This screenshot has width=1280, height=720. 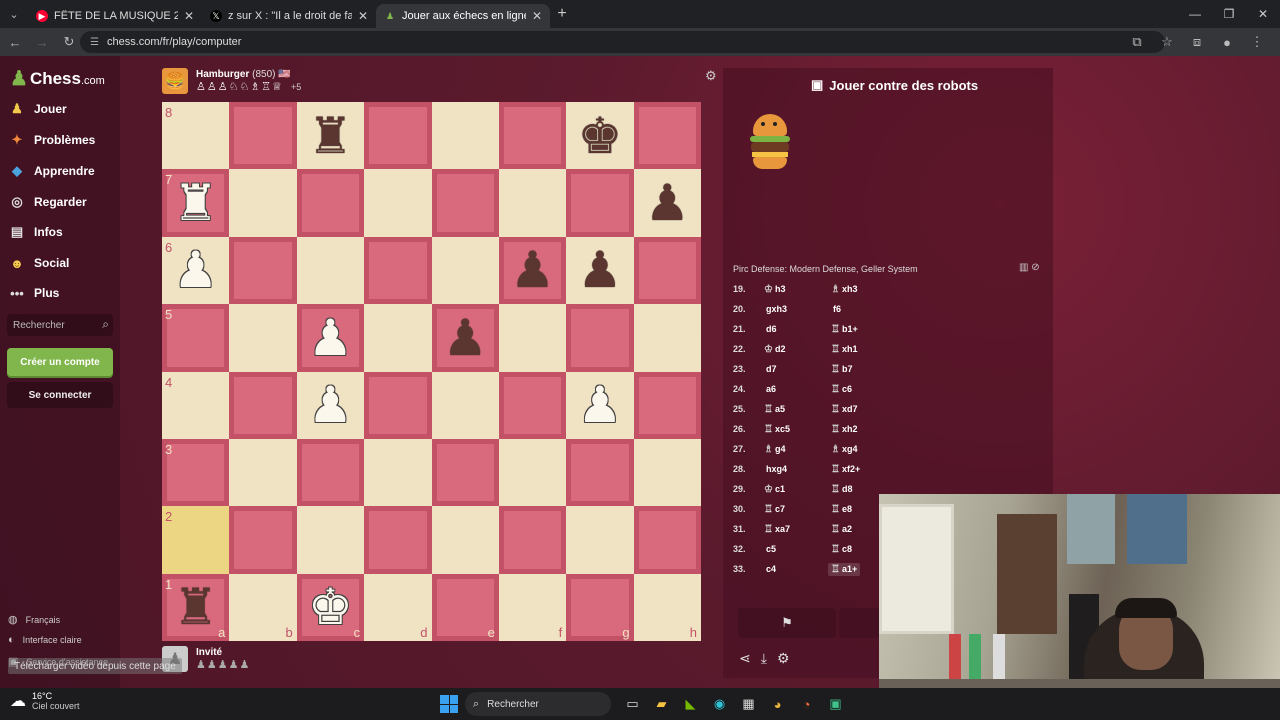 I want to click on windows-start-icon, so click(x=449, y=704).